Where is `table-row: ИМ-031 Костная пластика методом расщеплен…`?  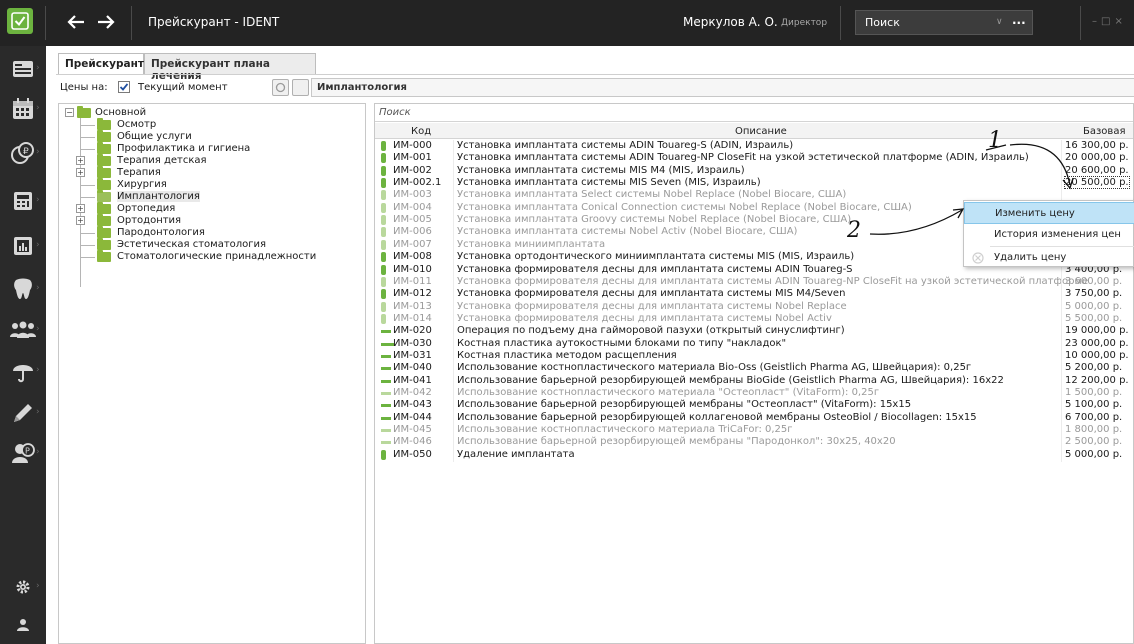 table-row: ИМ-031 Костная пластика методом расщеплен… is located at coordinates (754, 356).